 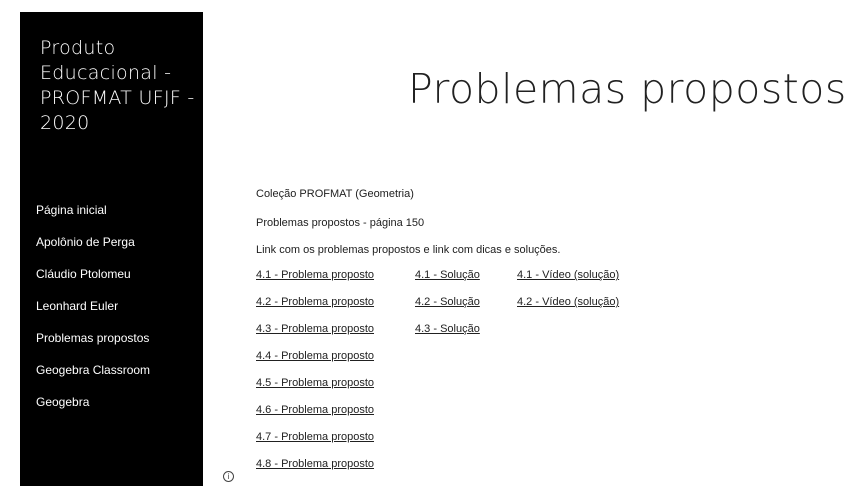 I want to click on subtitle-text: Problemas propostos - página 150, so click(x=340, y=223).